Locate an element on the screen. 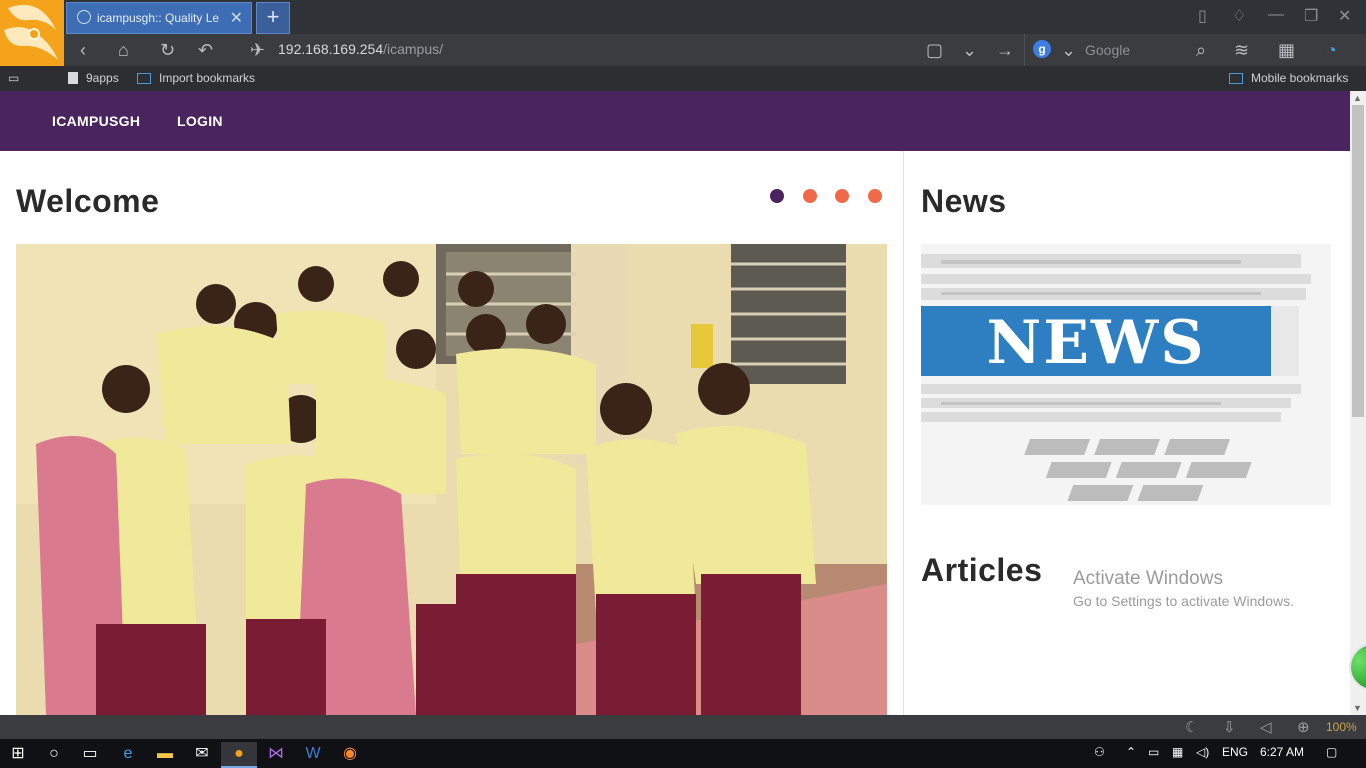 The height and width of the screenshot is (768, 1366). news-heading: News is located at coordinates (964, 201).